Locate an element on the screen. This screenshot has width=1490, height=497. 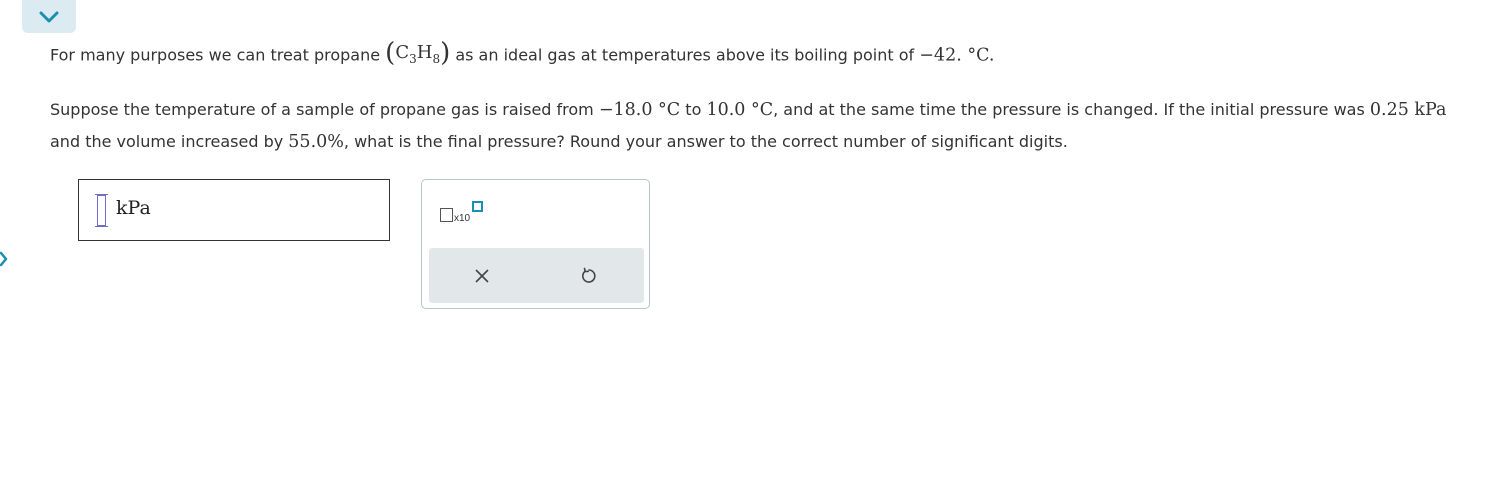
collapse-toggle-button is located at coordinates (49, 16).